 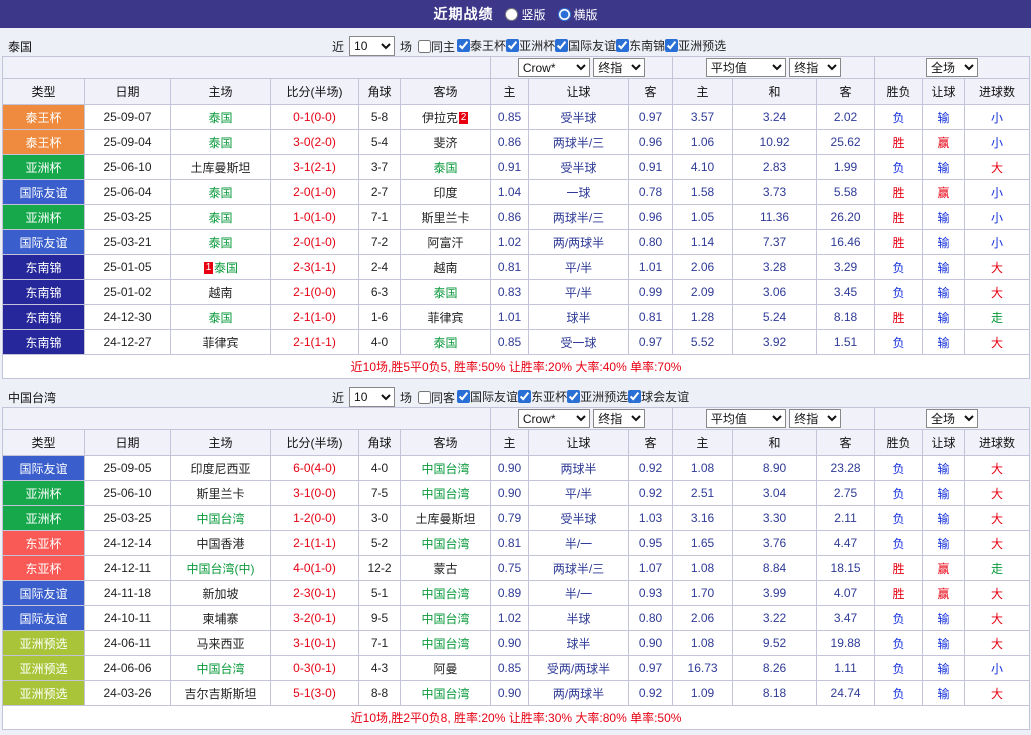 I want to click on competition-label: 亚洲预选, so click(x=604, y=397).